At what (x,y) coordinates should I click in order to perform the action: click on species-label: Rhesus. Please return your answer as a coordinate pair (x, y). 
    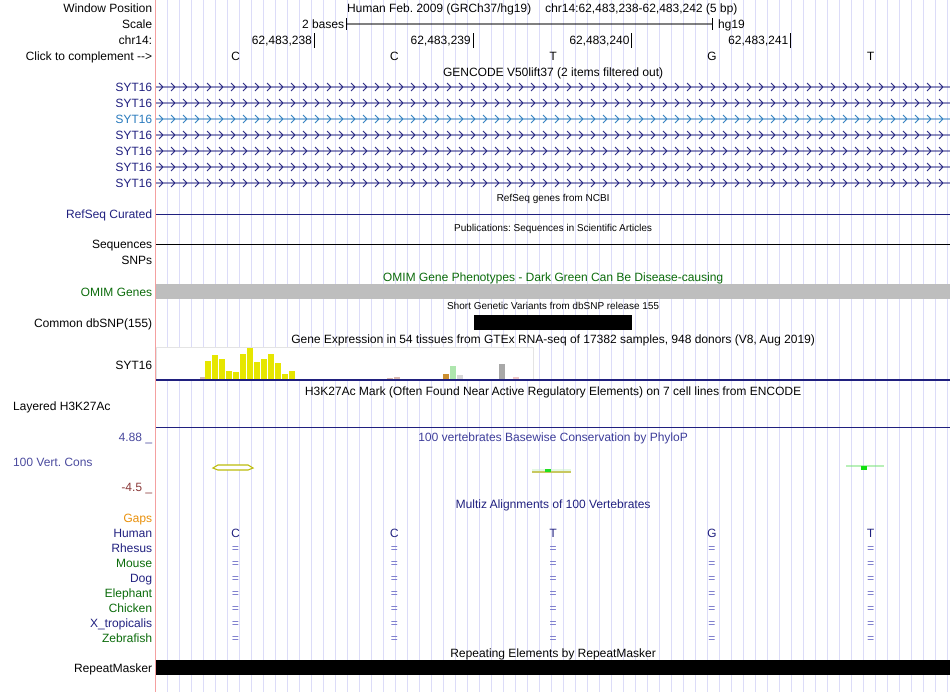
    Looking at the image, I should click on (131, 547).